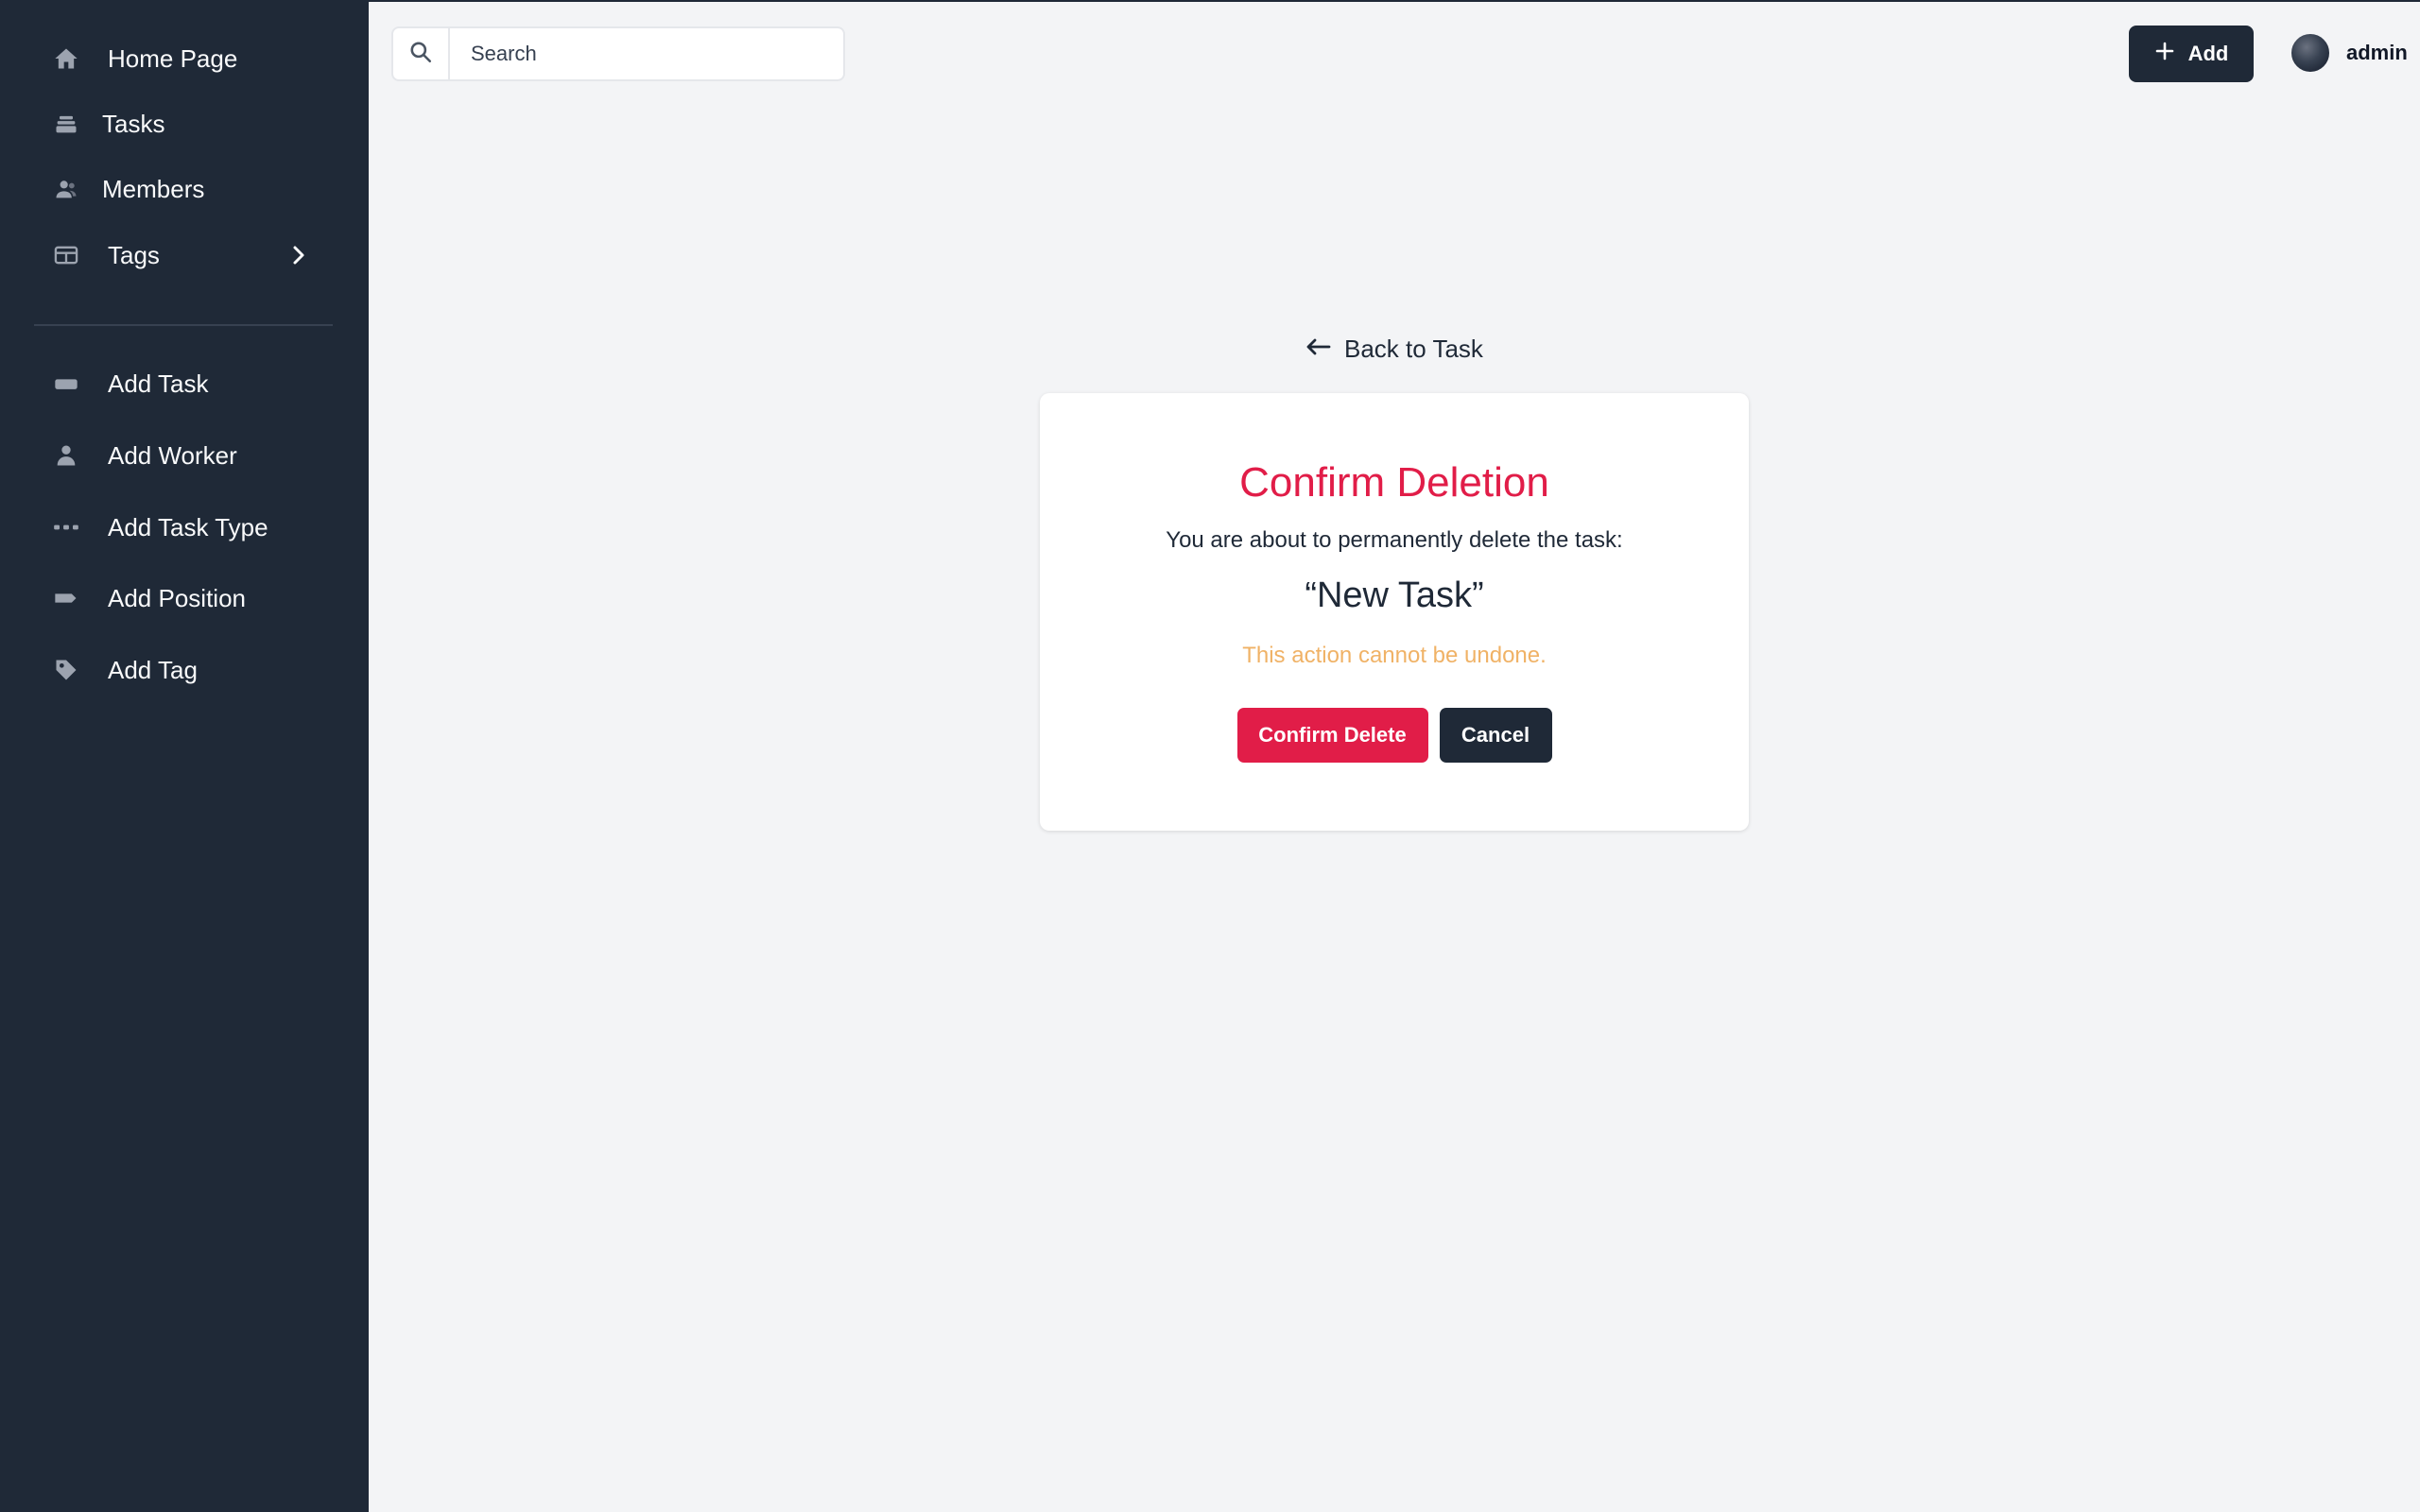 The width and height of the screenshot is (2420, 1512). What do you see at coordinates (158, 383) in the screenshot?
I see `sidebar-item-label: Add Task` at bounding box center [158, 383].